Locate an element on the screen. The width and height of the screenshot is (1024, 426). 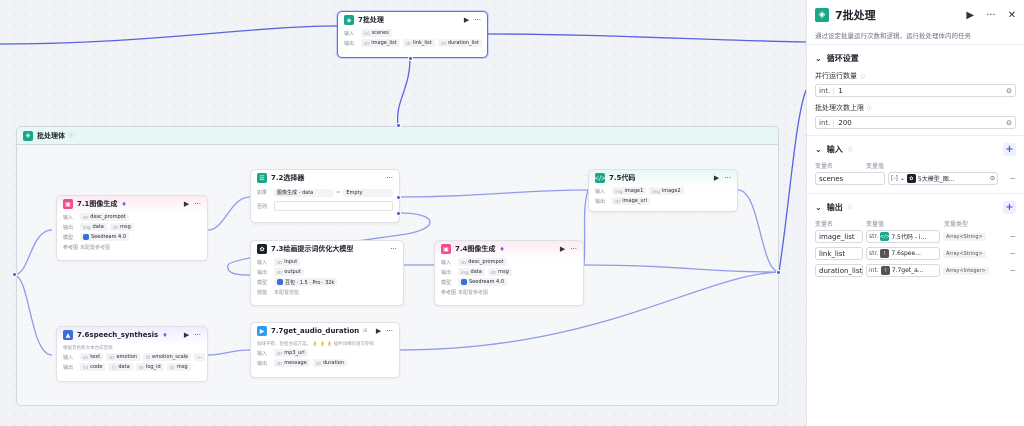
input-value: 200 is located at coordinates (845, 122).